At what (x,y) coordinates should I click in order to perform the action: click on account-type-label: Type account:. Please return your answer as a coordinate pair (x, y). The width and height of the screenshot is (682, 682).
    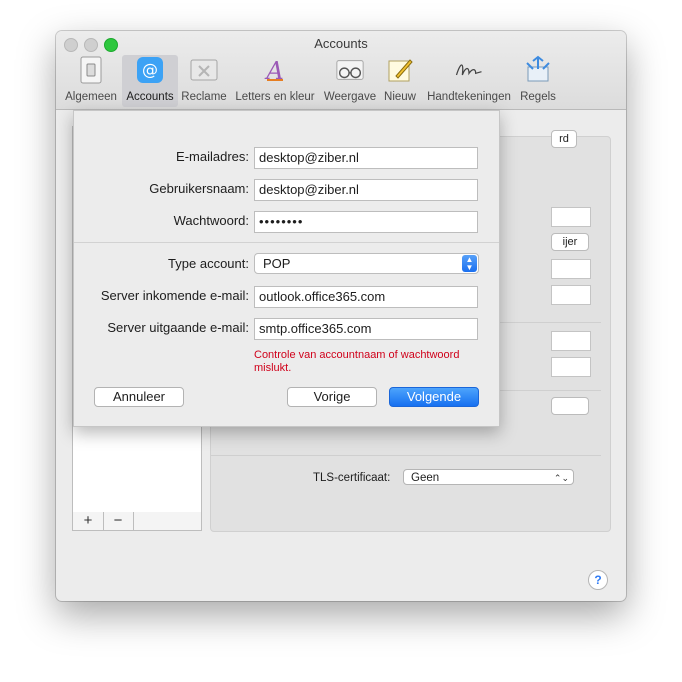
    Looking at the image, I should click on (208, 263).